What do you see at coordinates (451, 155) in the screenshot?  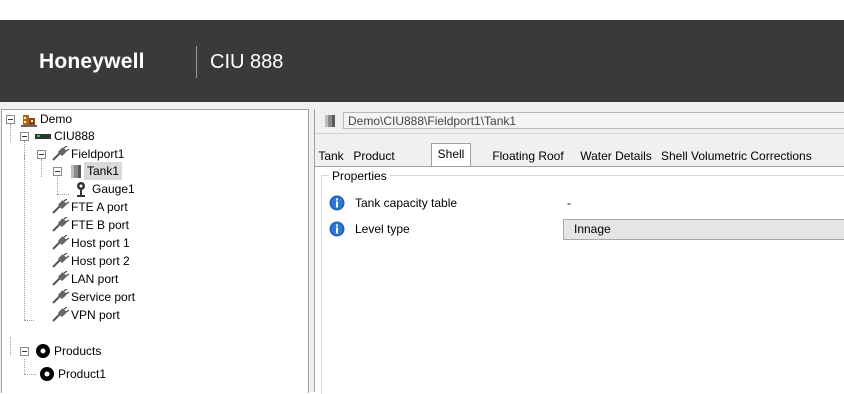 I see `tab-shell: Shell` at bounding box center [451, 155].